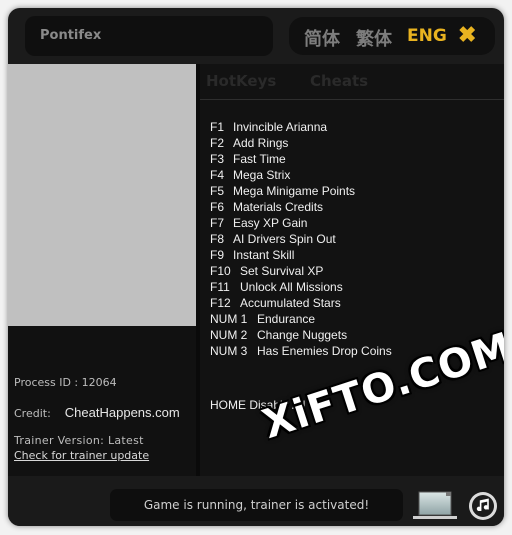 The height and width of the screenshot is (535, 512). I want to click on hotkey: F2, so click(217, 143).